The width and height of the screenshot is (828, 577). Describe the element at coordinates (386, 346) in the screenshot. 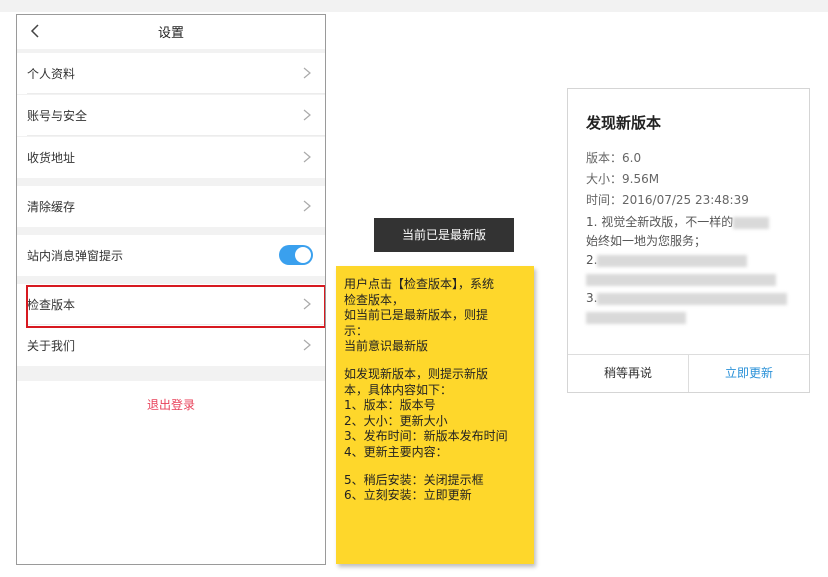

I see `note-line: 当前意识最新版` at that location.